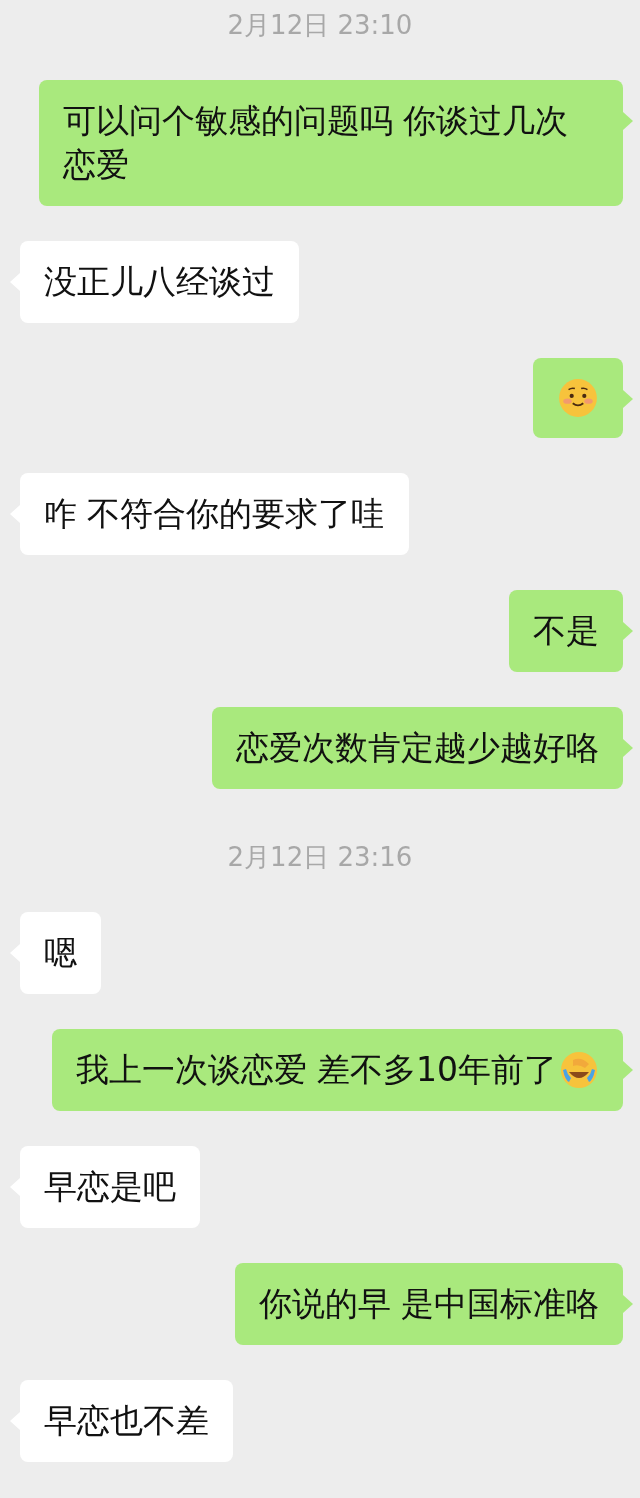 The width and height of the screenshot is (640, 1498). What do you see at coordinates (320, 857) in the screenshot?
I see `timestamp: 2月12日 23:16` at bounding box center [320, 857].